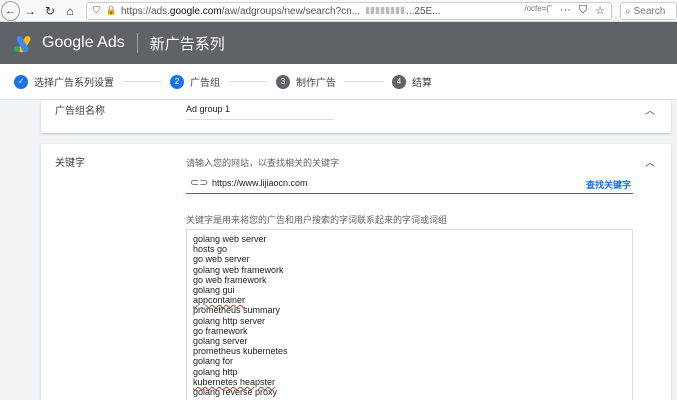 The width and height of the screenshot is (677, 400). I want to click on link-icon: ⊂⊃, so click(199, 183).